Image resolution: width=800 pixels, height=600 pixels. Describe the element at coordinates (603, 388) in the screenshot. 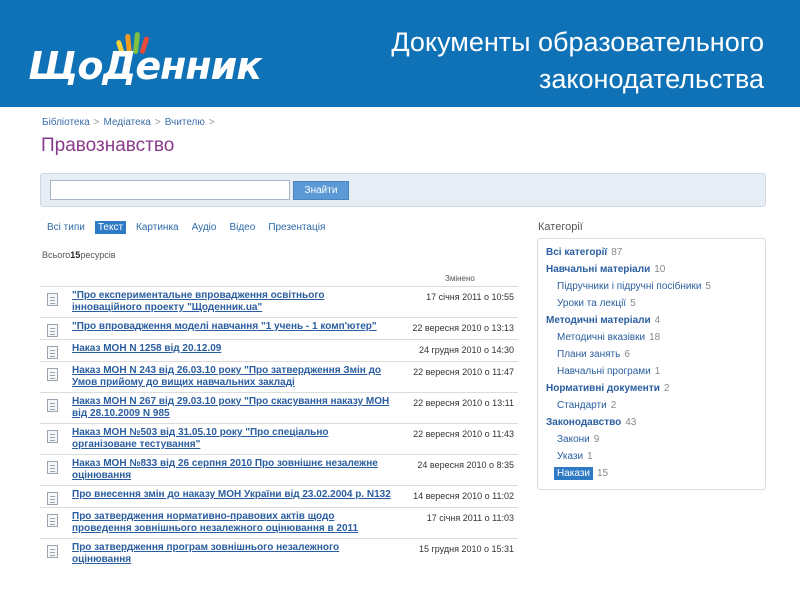

I see `category-label: Нормативні документи` at that location.